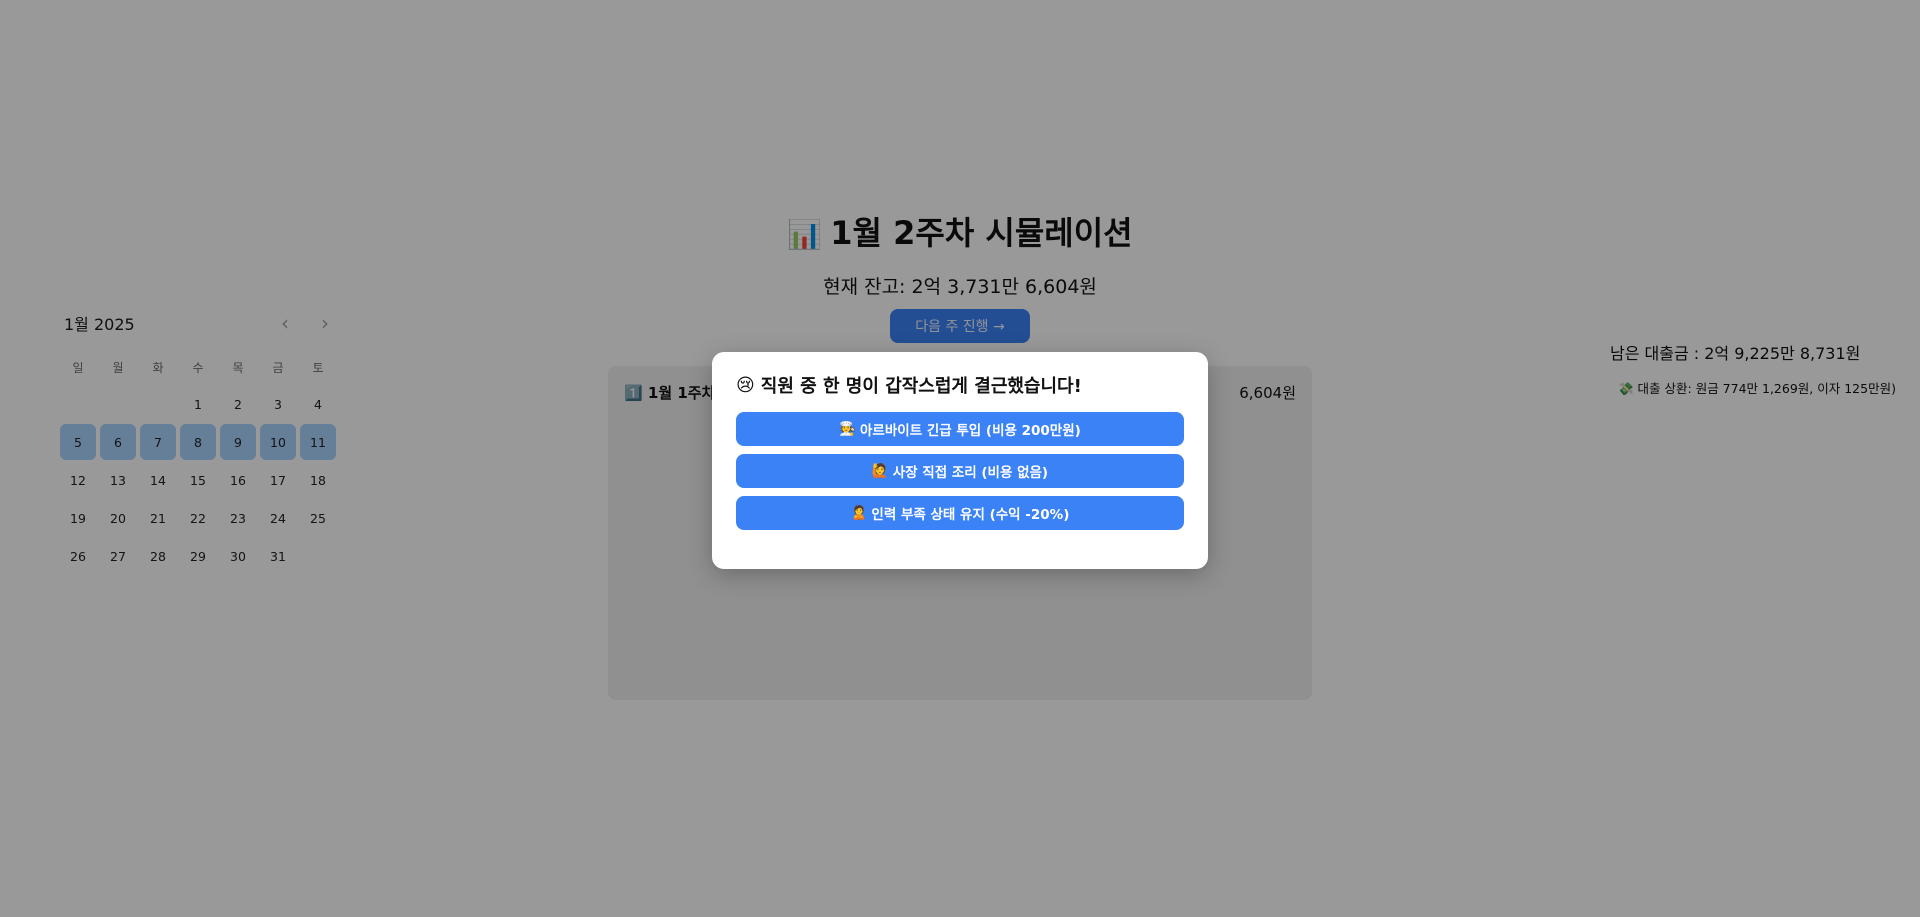 The height and width of the screenshot is (917, 1920). I want to click on modal-title: 😢 직원 중 한 명이 갑작스럽게 결근했습니다!, so click(960, 385).